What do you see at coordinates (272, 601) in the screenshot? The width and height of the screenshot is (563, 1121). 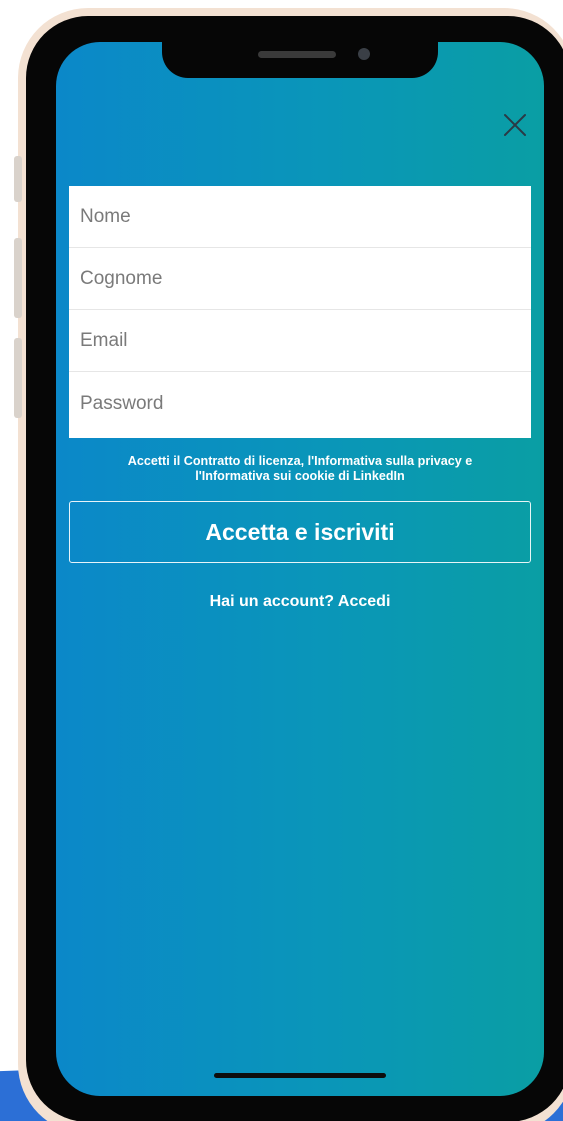 I see `has-account-text: Hai un account?` at bounding box center [272, 601].